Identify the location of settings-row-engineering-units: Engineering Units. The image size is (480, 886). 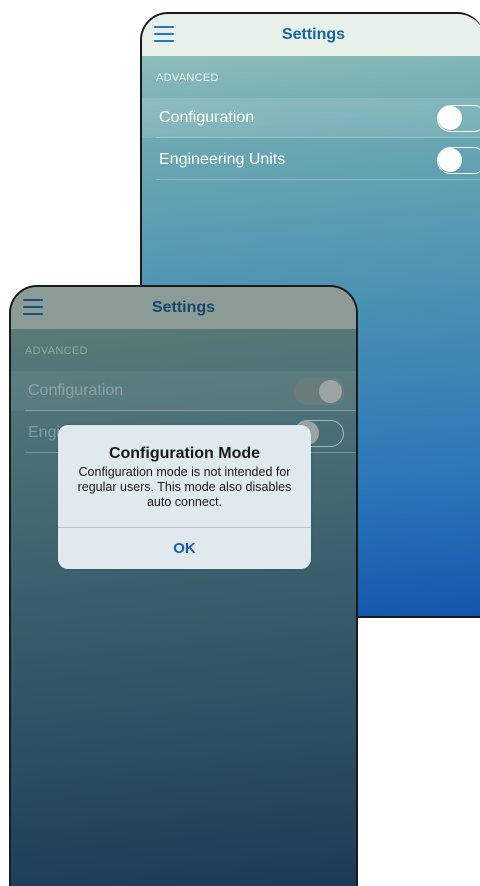
(311, 160).